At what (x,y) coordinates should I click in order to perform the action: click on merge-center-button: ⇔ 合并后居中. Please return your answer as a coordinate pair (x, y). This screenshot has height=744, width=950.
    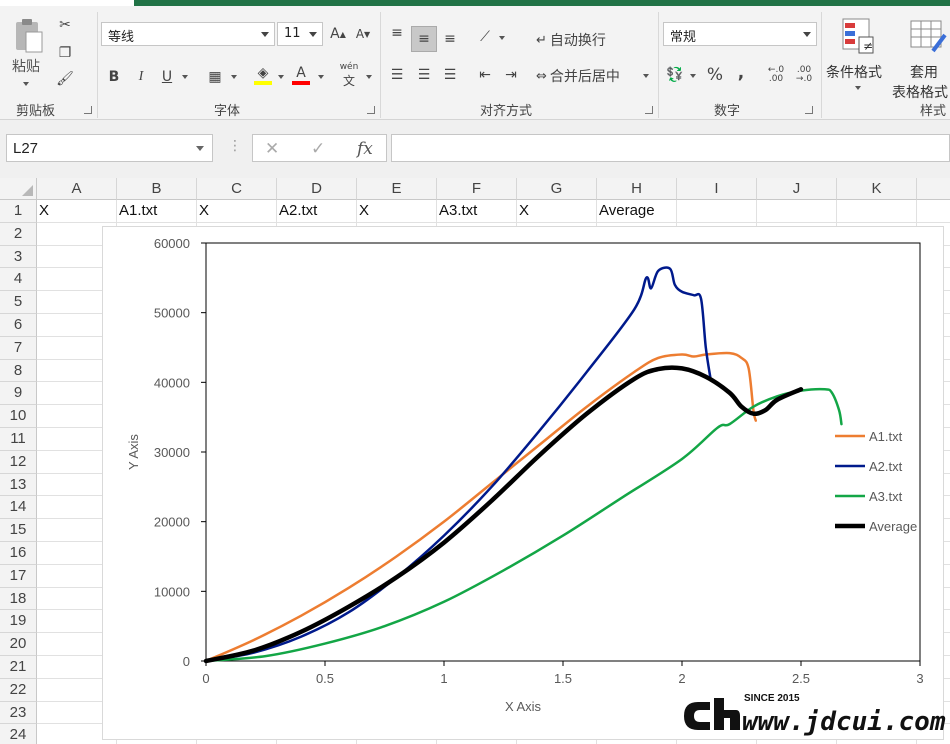
    Looking at the image, I should click on (578, 76).